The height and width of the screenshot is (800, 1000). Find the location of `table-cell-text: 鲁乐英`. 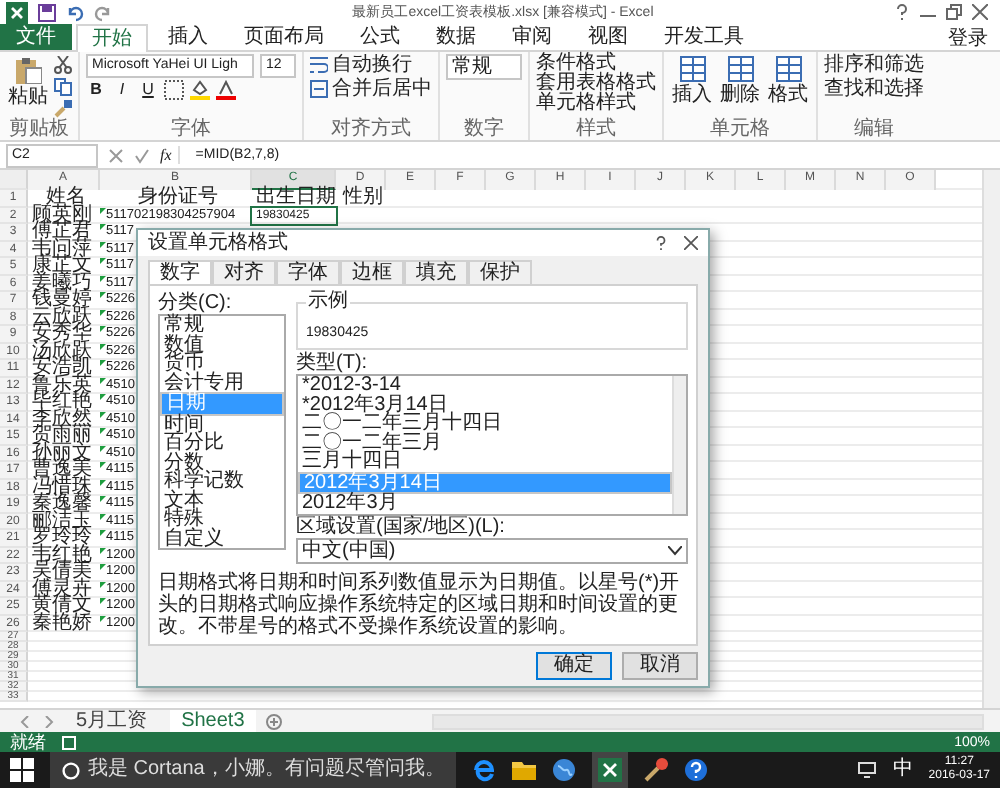

table-cell-text: 鲁乐英 is located at coordinates (62, 385).